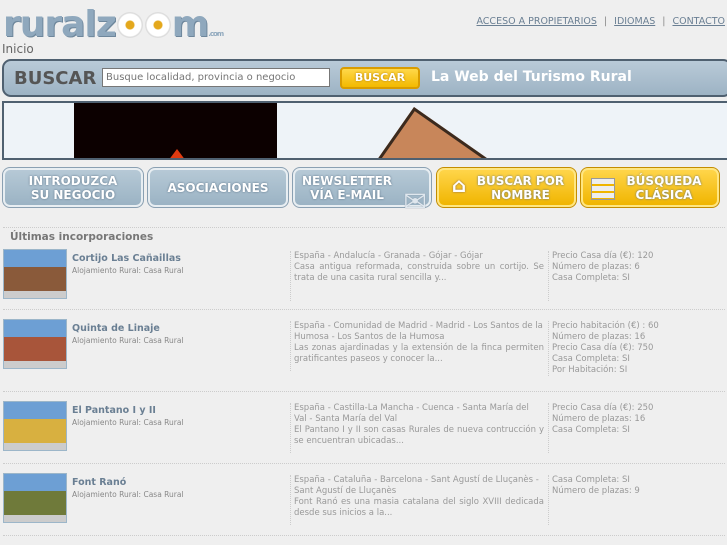 Image resolution: width=727 pixels, height=545 pixels. I want to click on envelope-icon: ✉, so click(415, 201).